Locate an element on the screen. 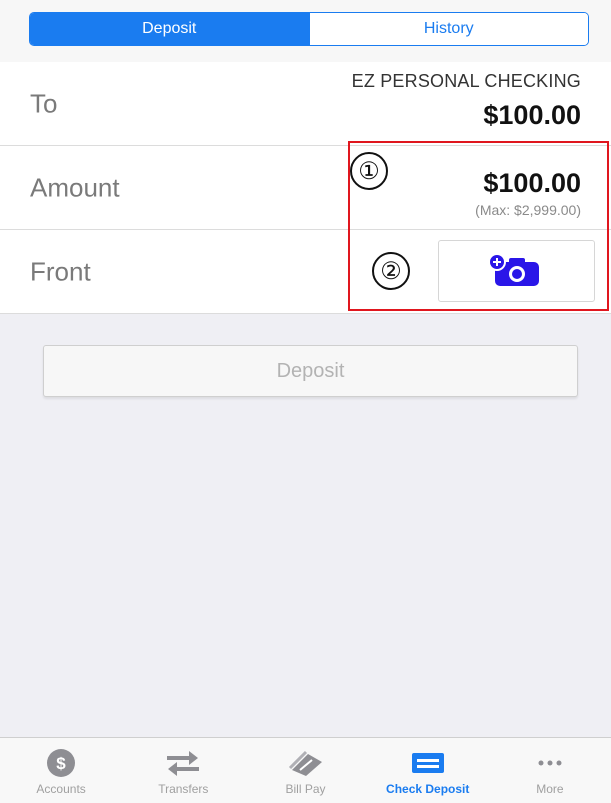 Image resolution: width=611 pixels, height=803 pixels. tab-deposit: Deposit is located at coordinates (169, 29).